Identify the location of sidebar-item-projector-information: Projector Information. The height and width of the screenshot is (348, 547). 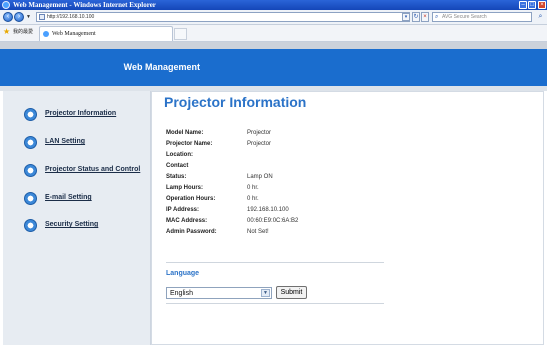
(76, 115).